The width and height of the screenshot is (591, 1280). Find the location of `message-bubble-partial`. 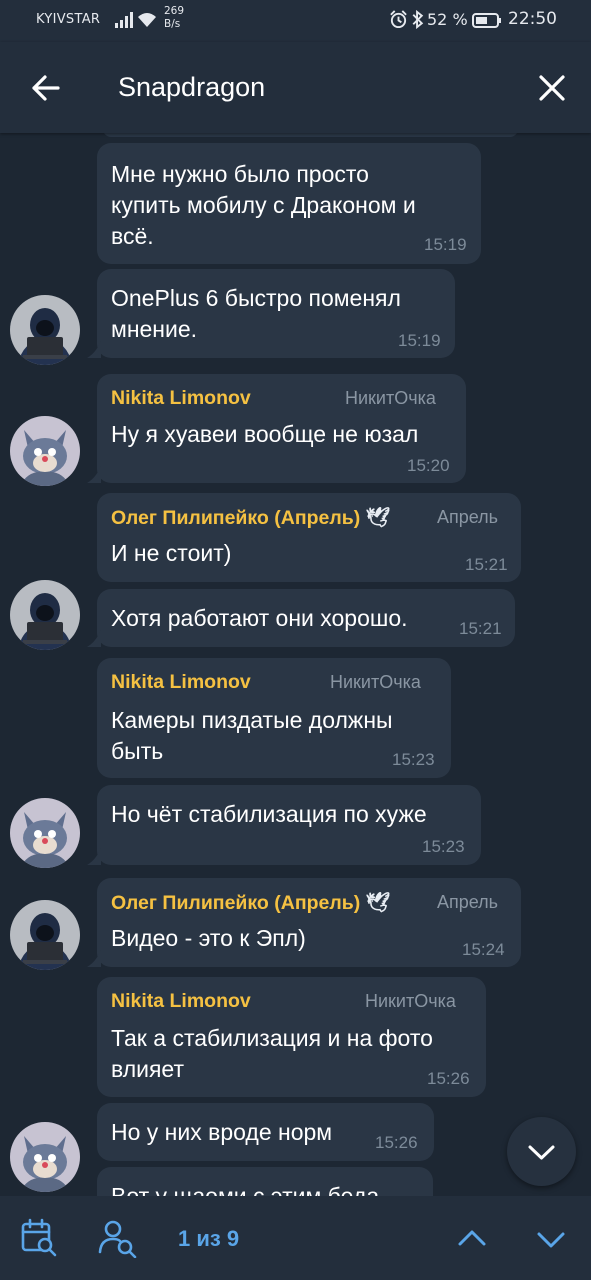

message-bubble-partial is located at coordinates (310, 135).